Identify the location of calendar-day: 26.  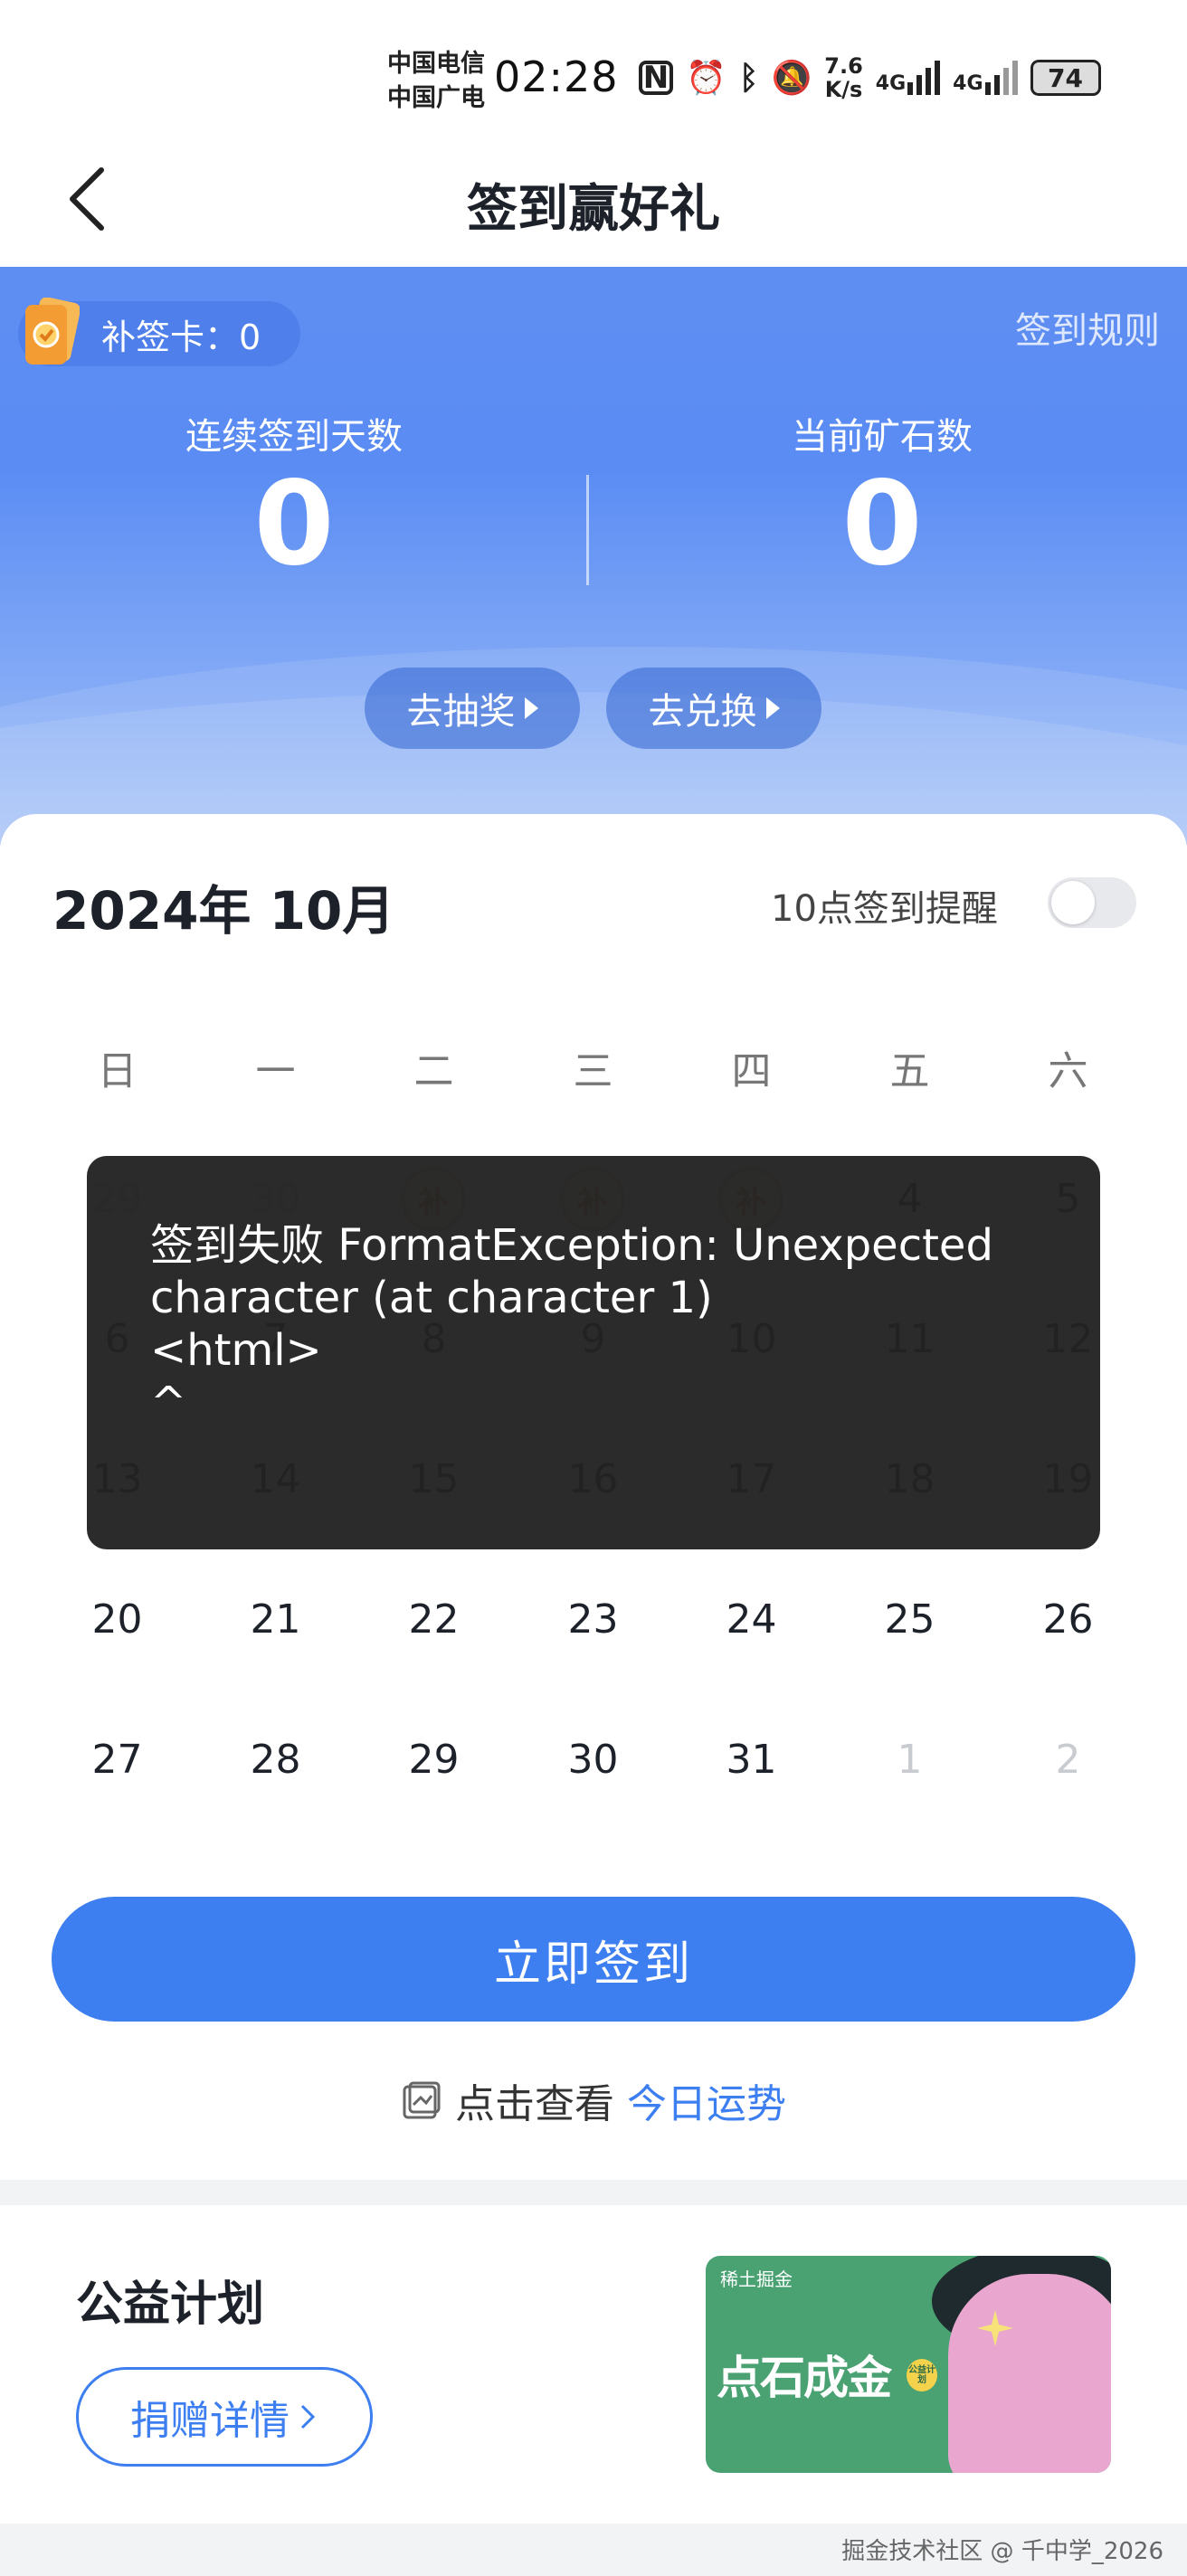
(1068, 1619).